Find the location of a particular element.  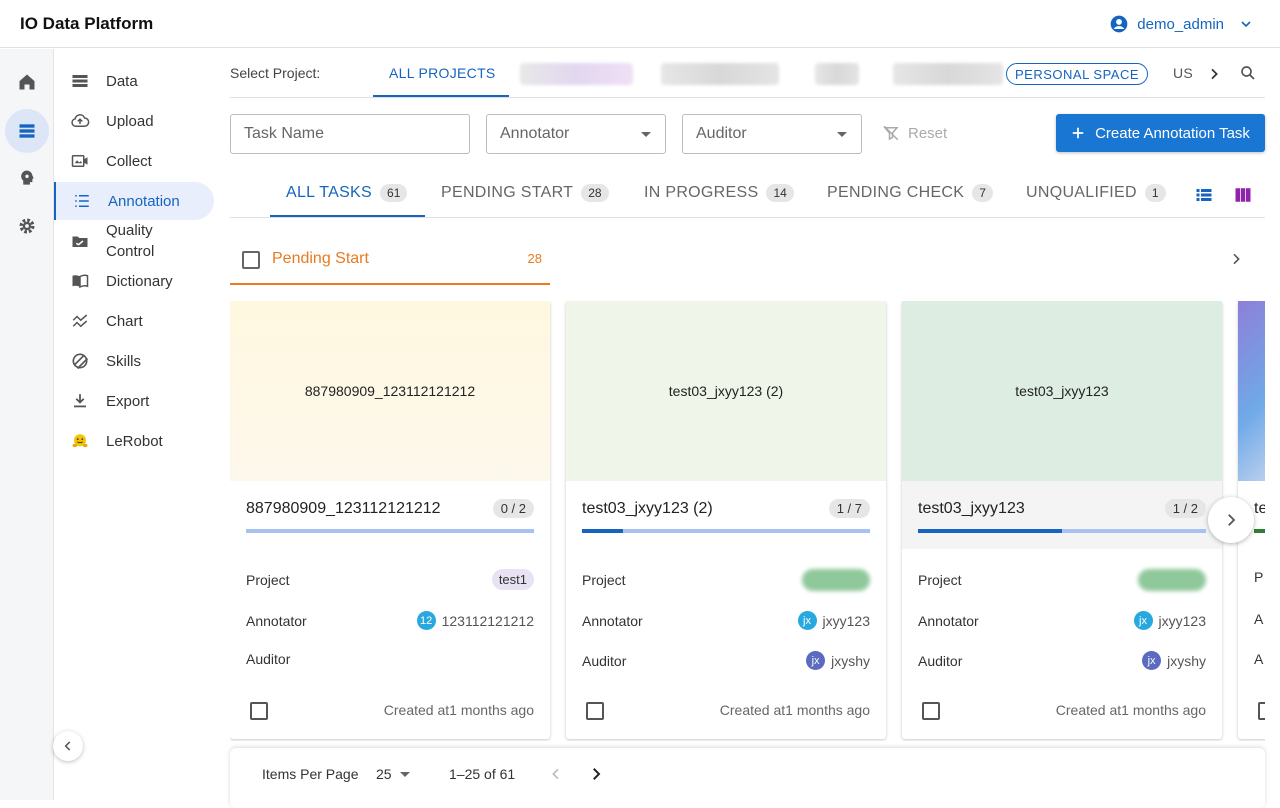

user-menu: demo_admin is located at coordinates (1181, 24).